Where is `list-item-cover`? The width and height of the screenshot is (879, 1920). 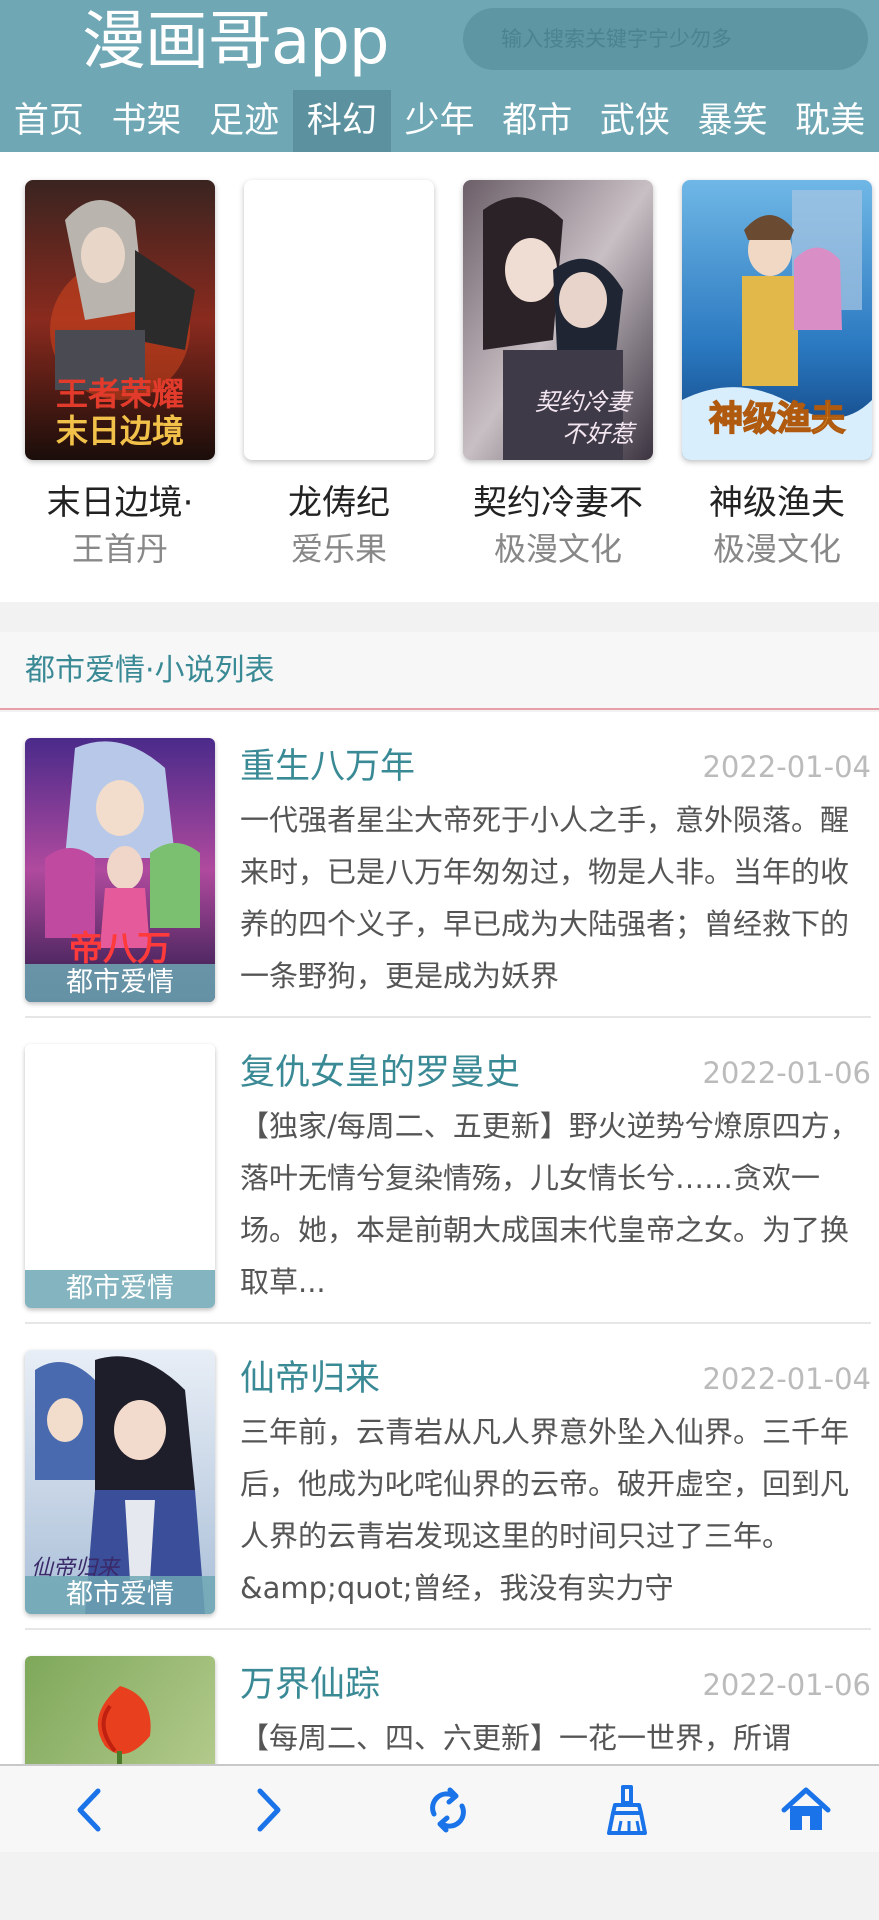
list-item-cover is located at coordinates (120, 1710).